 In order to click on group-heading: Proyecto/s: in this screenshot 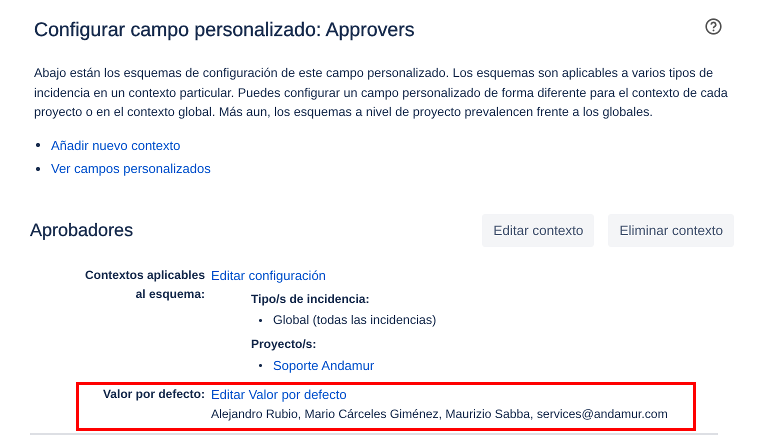, I will do `click(284, 344)`.